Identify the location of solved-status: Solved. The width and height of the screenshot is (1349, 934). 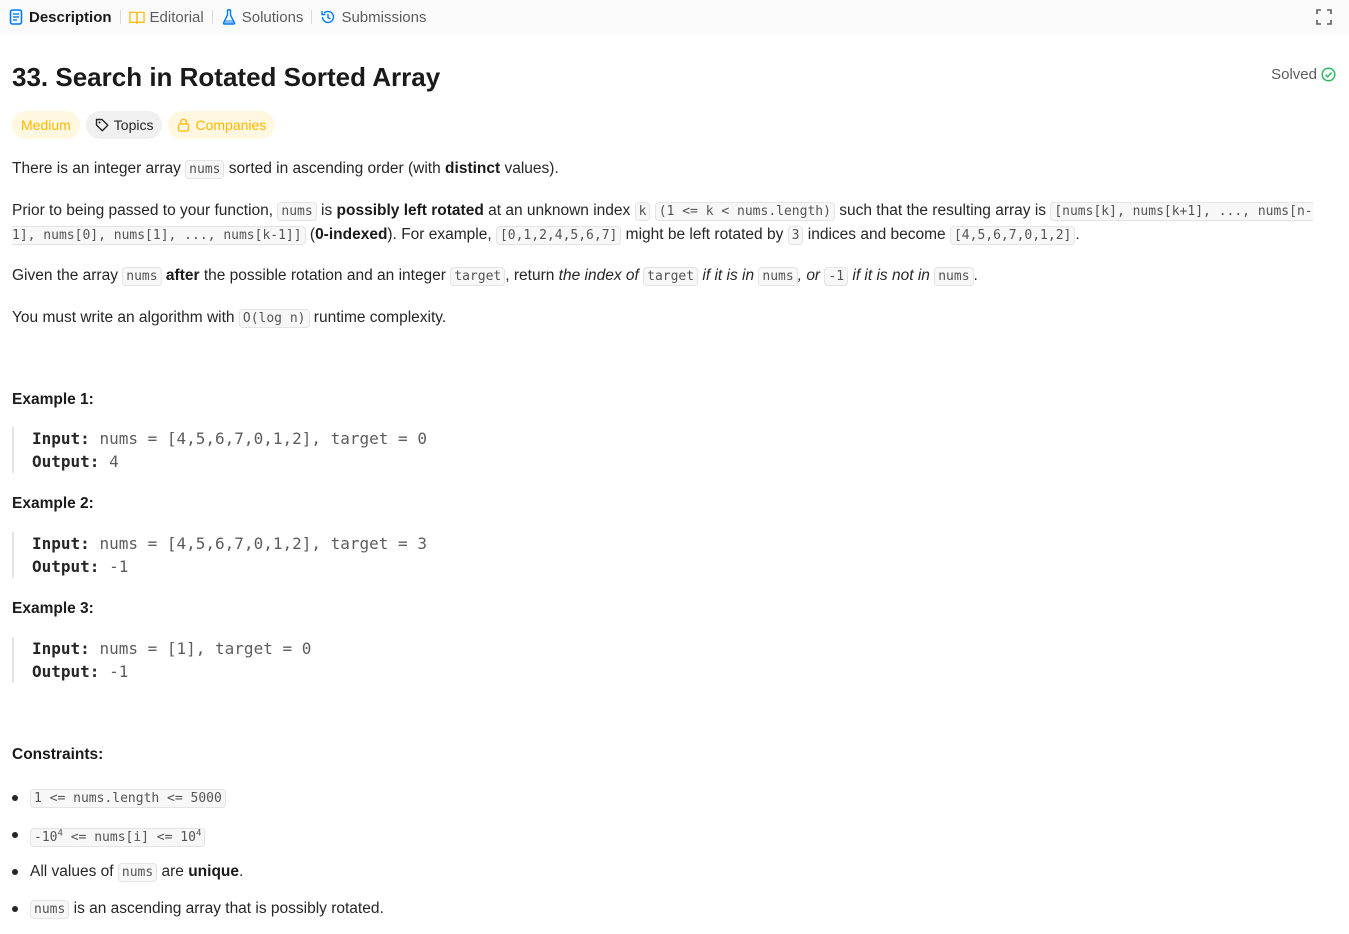
(1303, 74).